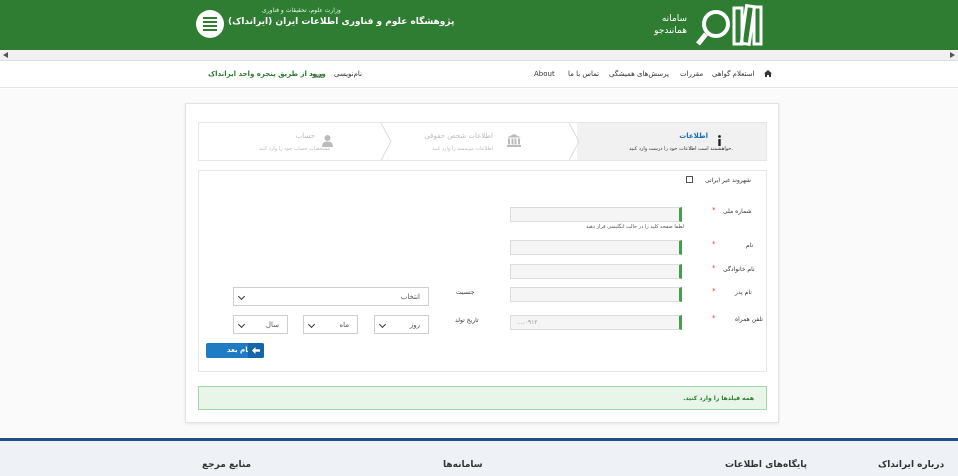 This screenshot has height=476, width=958. I want to click on birth-day-select: روز, so click(401, 324).